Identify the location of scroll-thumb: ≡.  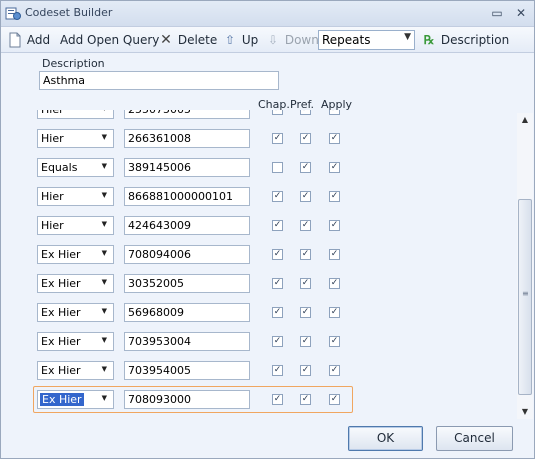
(525, 297).